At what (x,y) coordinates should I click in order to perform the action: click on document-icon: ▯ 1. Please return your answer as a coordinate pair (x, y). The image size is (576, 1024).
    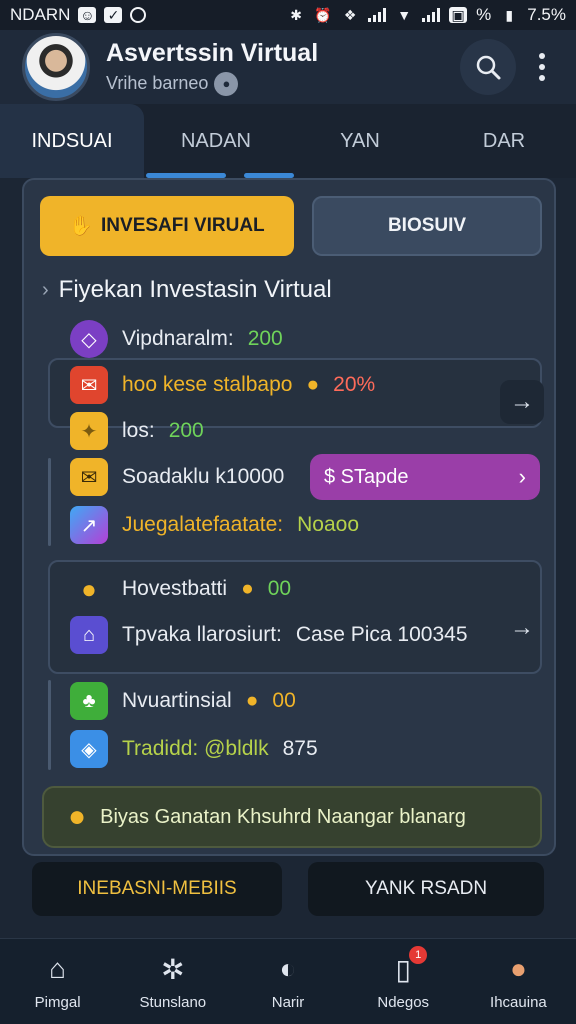
    Looking at the image, I should click on (406, 966).